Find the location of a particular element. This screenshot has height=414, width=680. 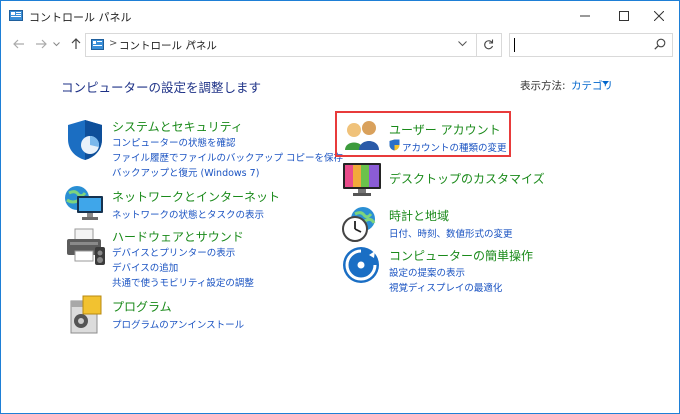

forward-button is located at coordinates (41, 44).